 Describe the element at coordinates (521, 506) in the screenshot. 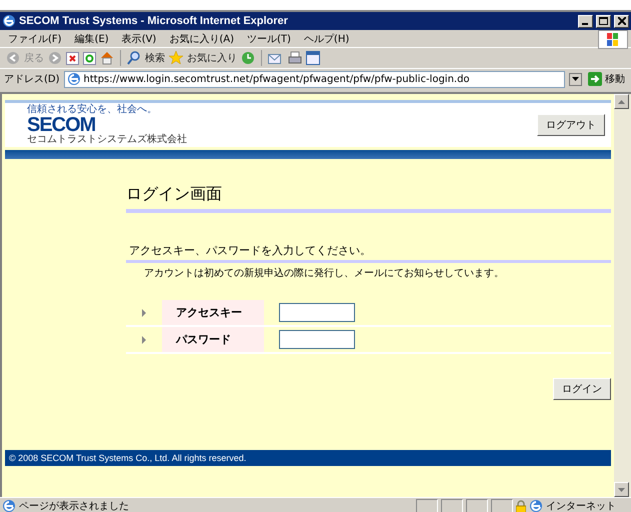

I see `lock-icon` at that location.